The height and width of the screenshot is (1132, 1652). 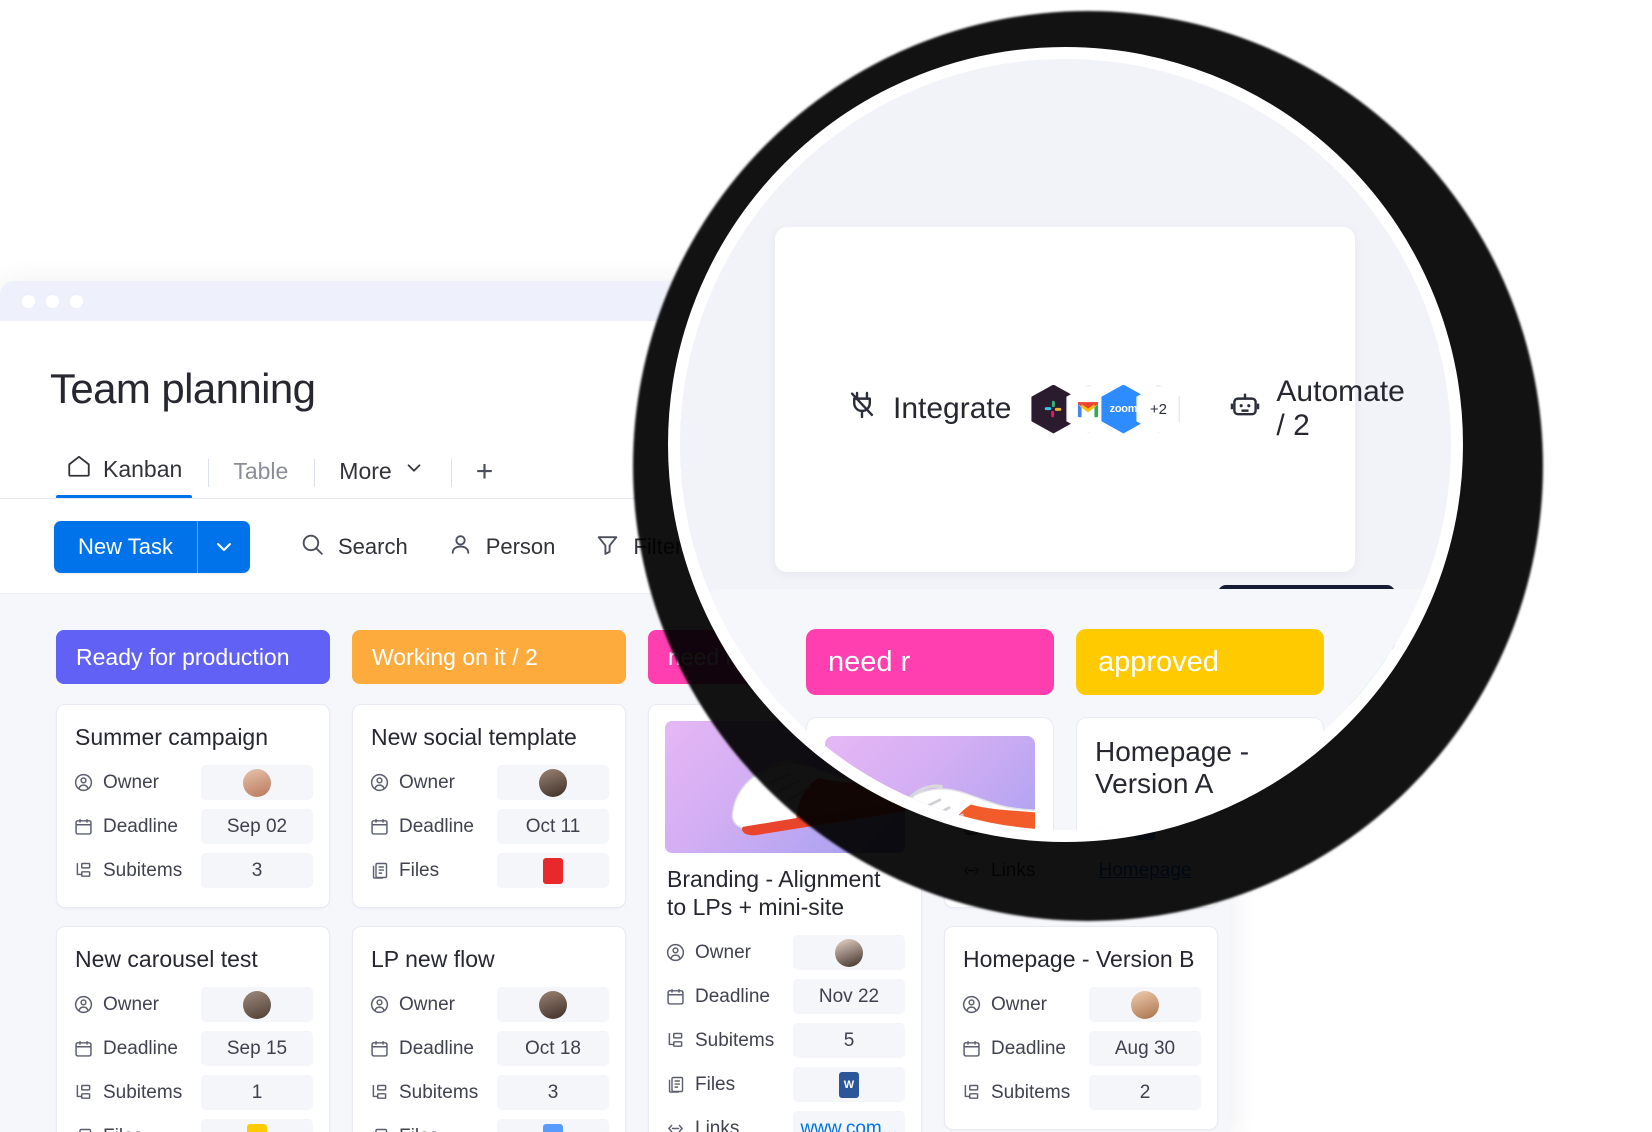 What do you see at coordinates (257, 827) in the screenshot?
I see `card-field-value: Sep 02` at bounding box center [257, 827].